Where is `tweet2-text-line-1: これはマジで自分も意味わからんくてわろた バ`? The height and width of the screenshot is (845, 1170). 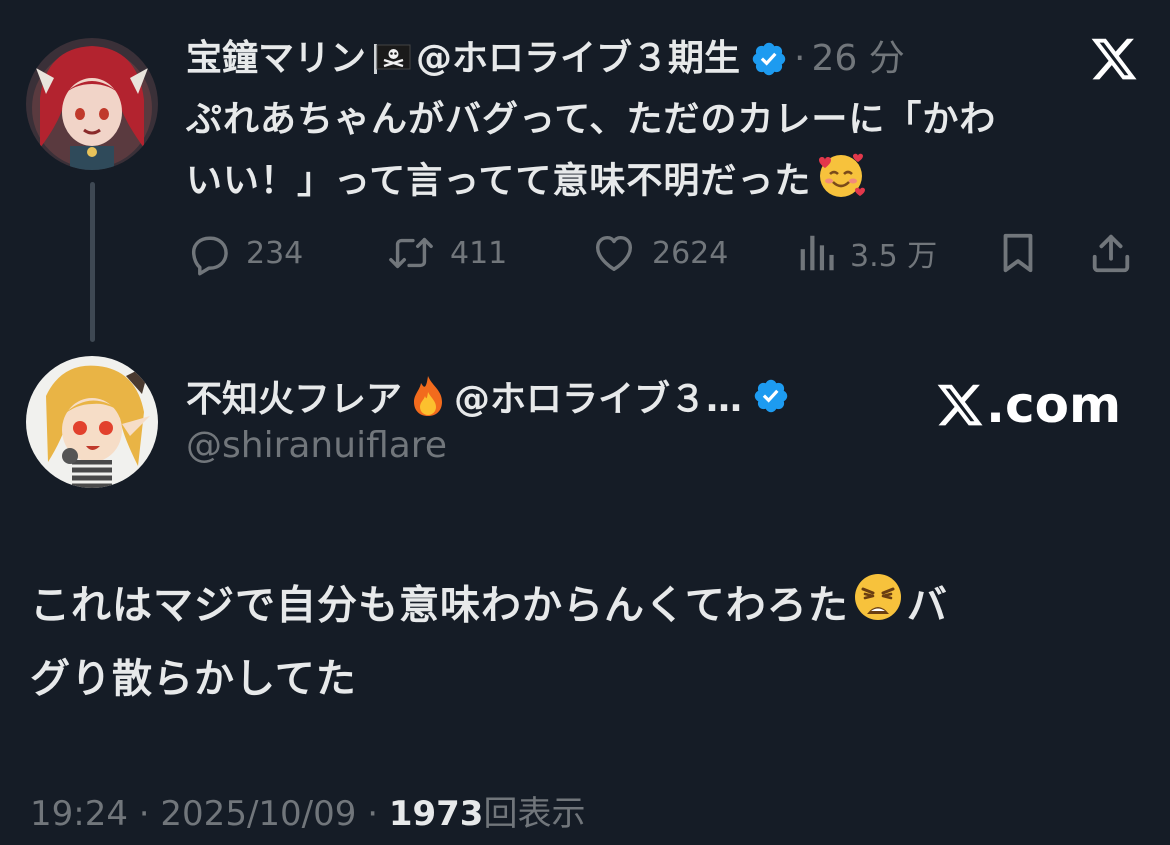 tweet2-text-line-1: これはマジで自分も意味わからんくてわろた バ is located at coordinates (585, 607).